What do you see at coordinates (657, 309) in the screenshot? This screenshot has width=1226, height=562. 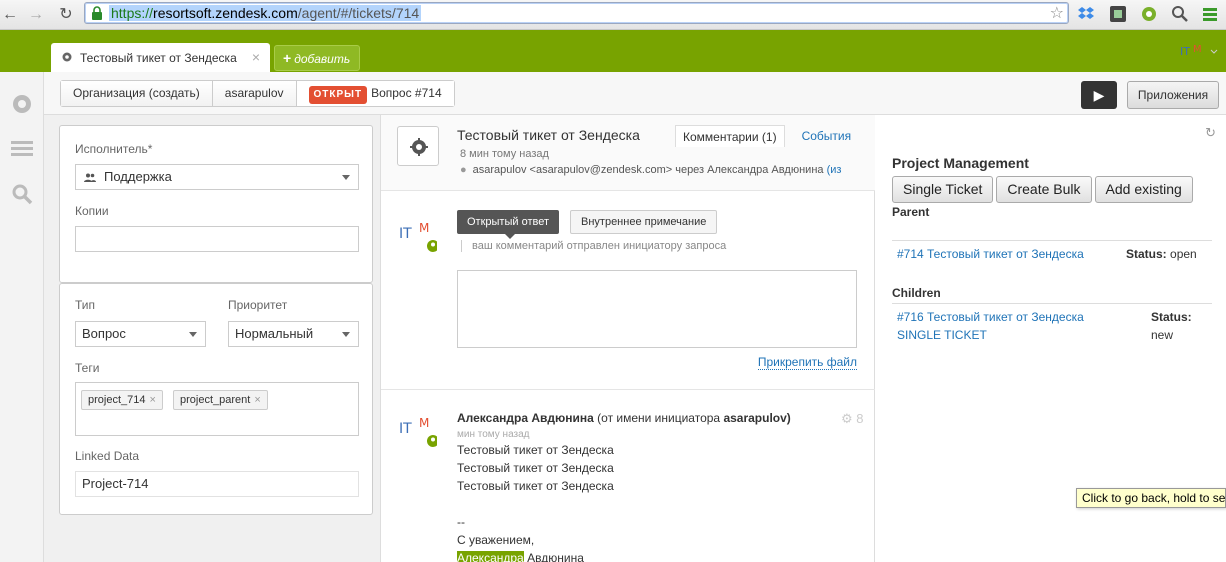 I see `reply-textarea` at bounding box center [657, 309].